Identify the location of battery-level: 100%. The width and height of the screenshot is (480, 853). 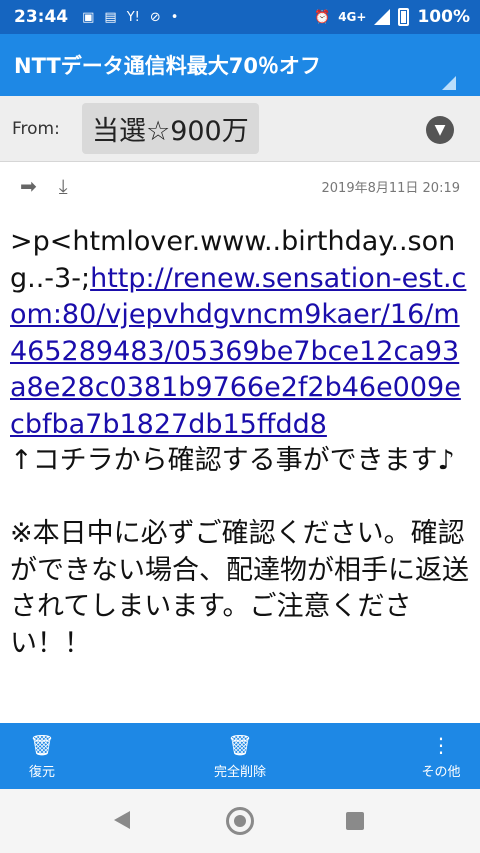
(443, 17).